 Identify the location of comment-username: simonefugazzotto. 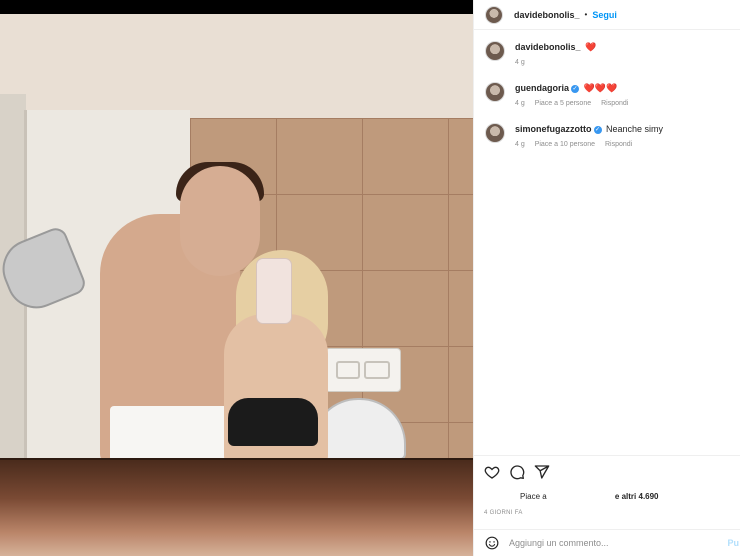
(553, 129).